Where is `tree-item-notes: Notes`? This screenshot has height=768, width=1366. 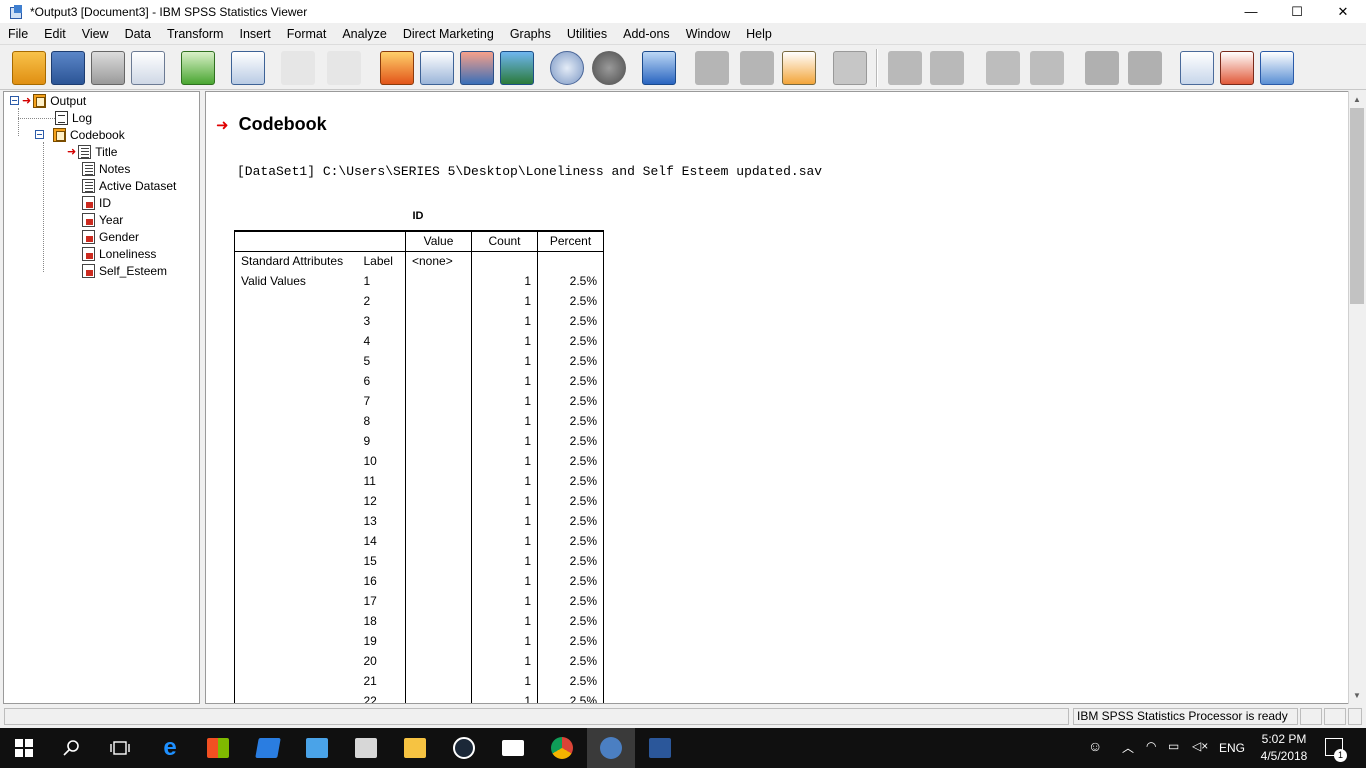 tree-item-notes: Notes is located at coordinates (106, 168).